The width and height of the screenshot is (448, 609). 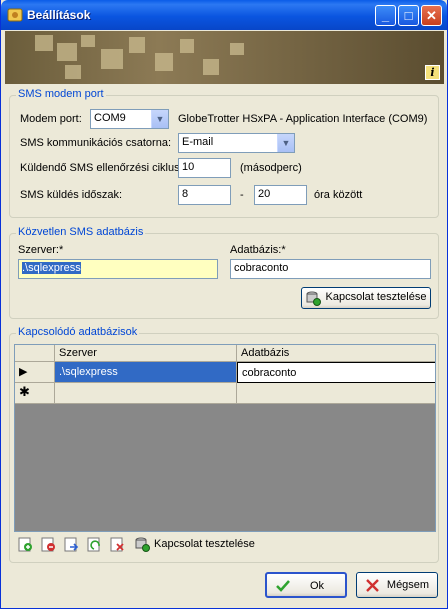 I want to click on maximize-button: □, so click(x=408, y=15).